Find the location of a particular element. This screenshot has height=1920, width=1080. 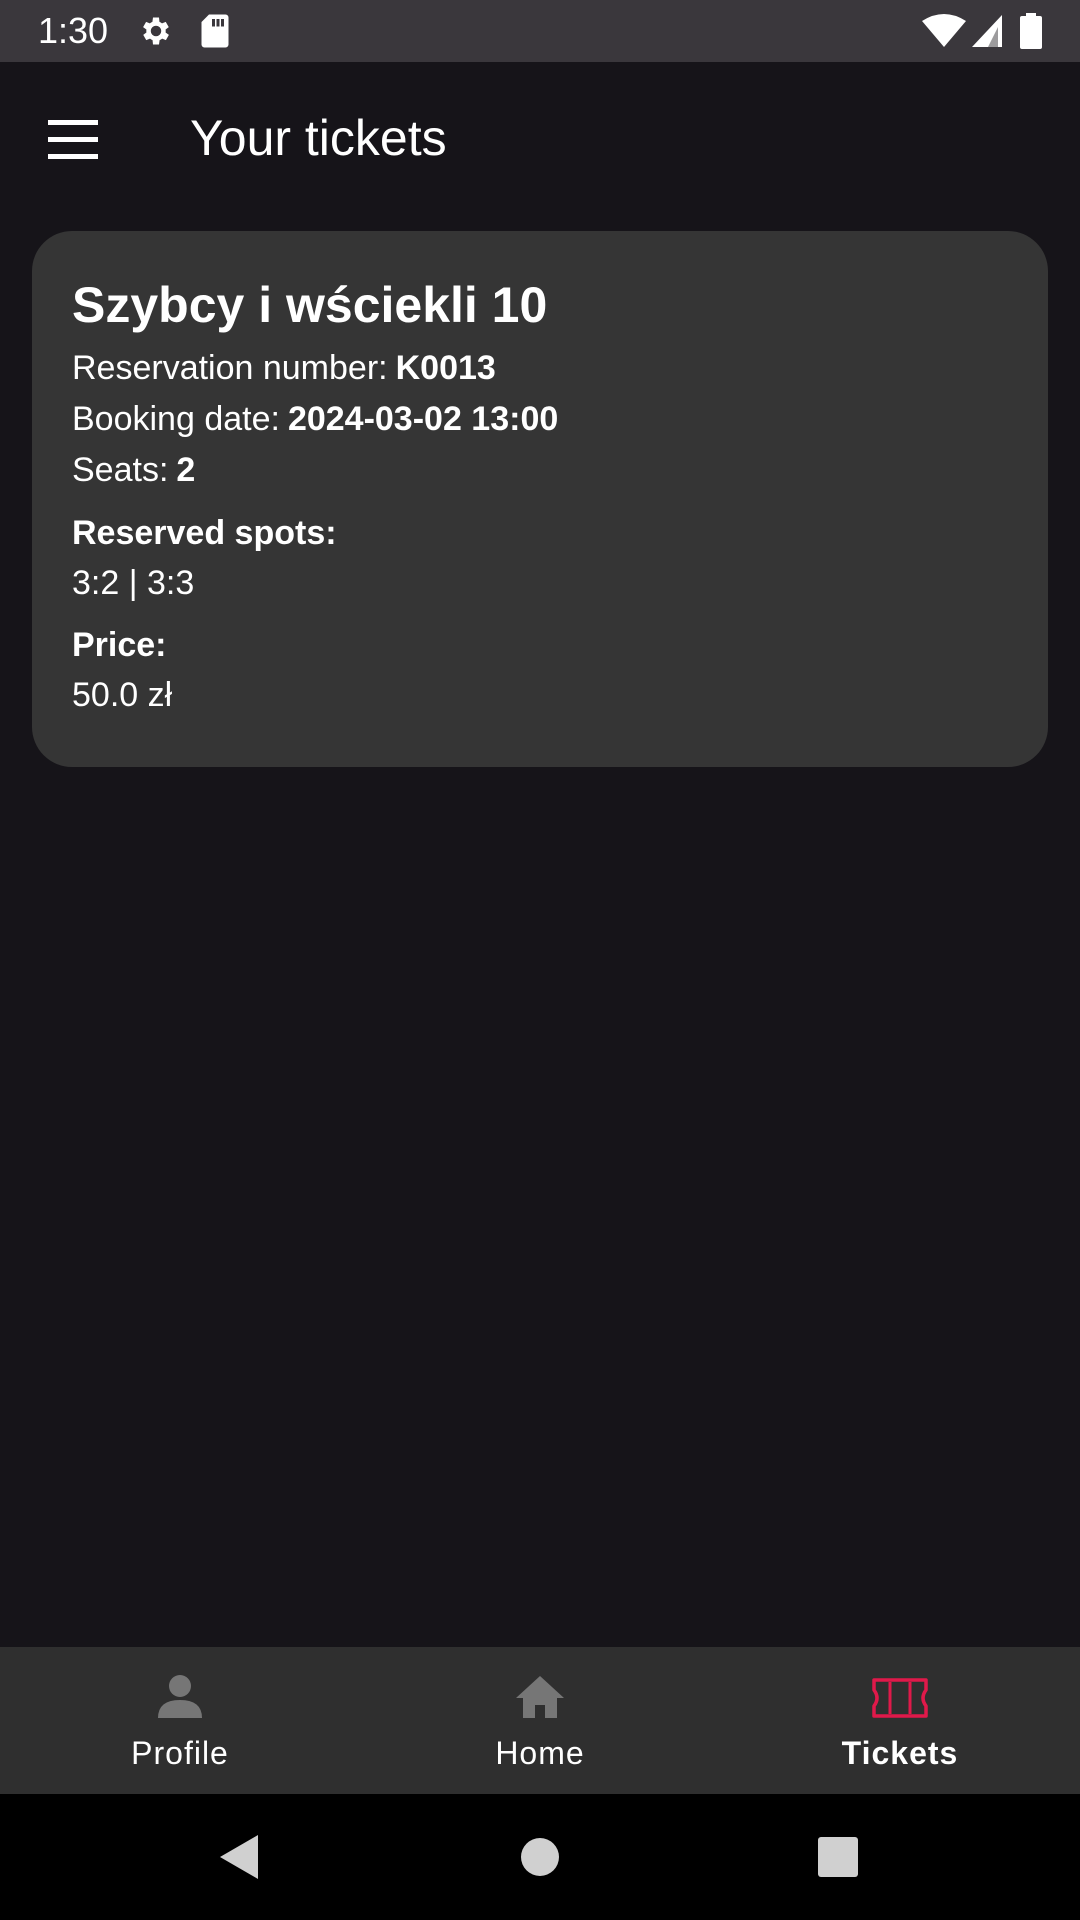

wifi-icon is located at coordinates (944, 33).